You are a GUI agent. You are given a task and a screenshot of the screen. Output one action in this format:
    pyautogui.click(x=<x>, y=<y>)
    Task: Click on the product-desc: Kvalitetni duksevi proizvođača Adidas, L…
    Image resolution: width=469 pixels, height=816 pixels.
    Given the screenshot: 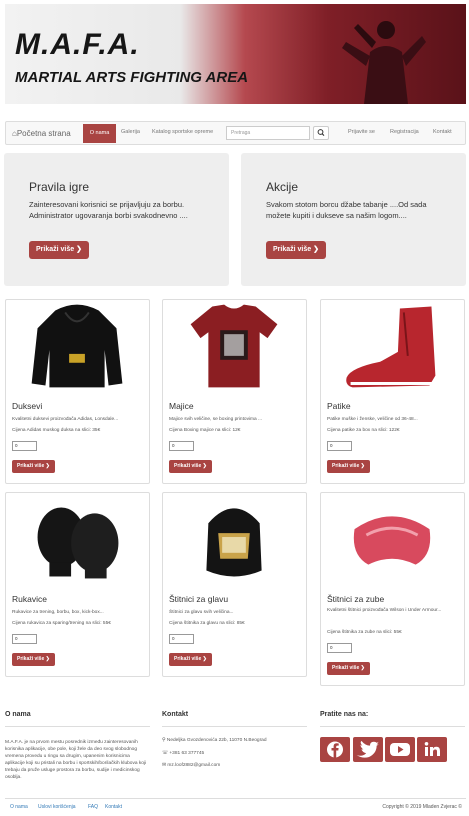 What is the action you would take?
    pyautogui.click(x=65, y=419)
    